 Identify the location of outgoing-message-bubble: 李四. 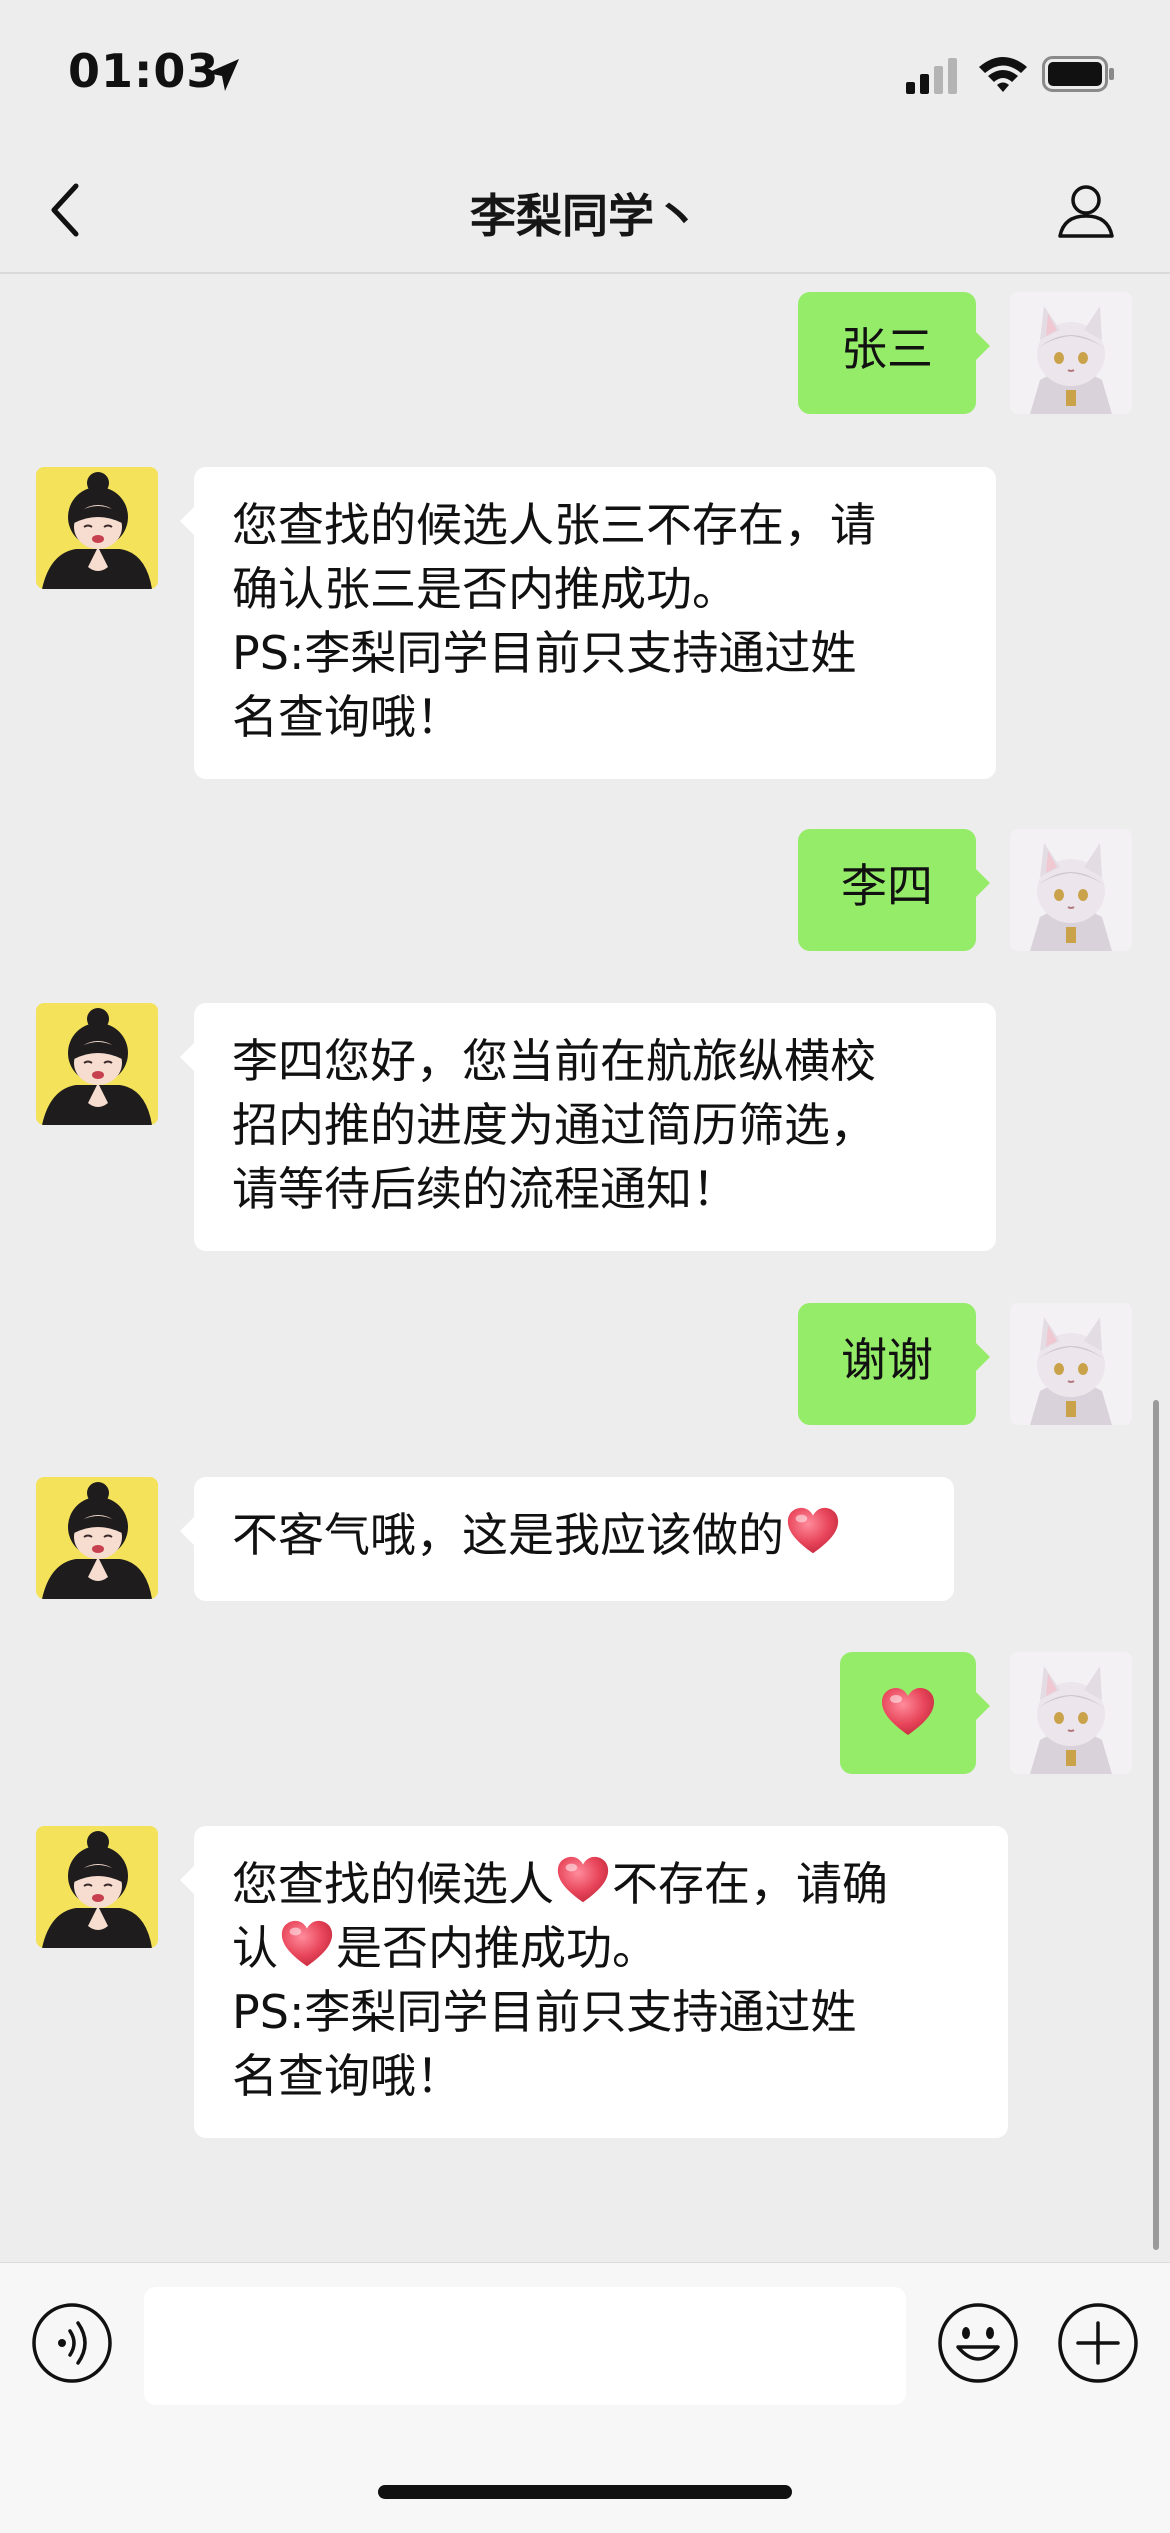
(894, 890).